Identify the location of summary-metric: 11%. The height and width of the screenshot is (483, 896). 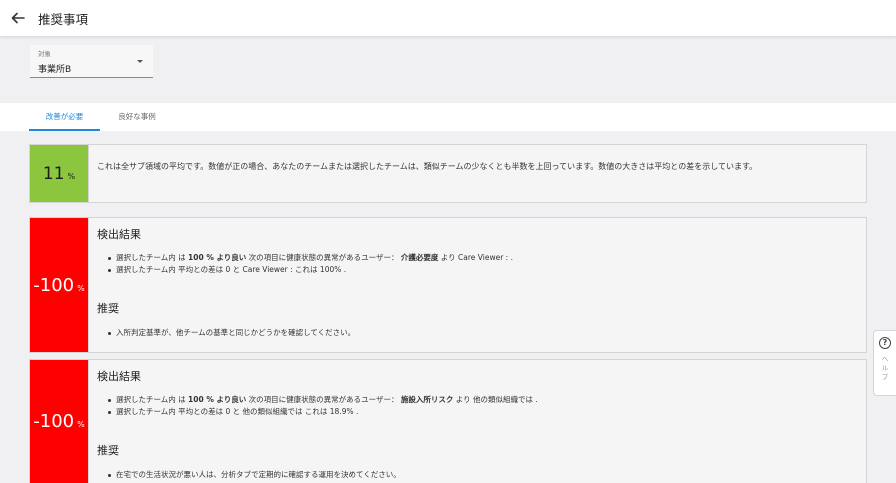
(59, 173).